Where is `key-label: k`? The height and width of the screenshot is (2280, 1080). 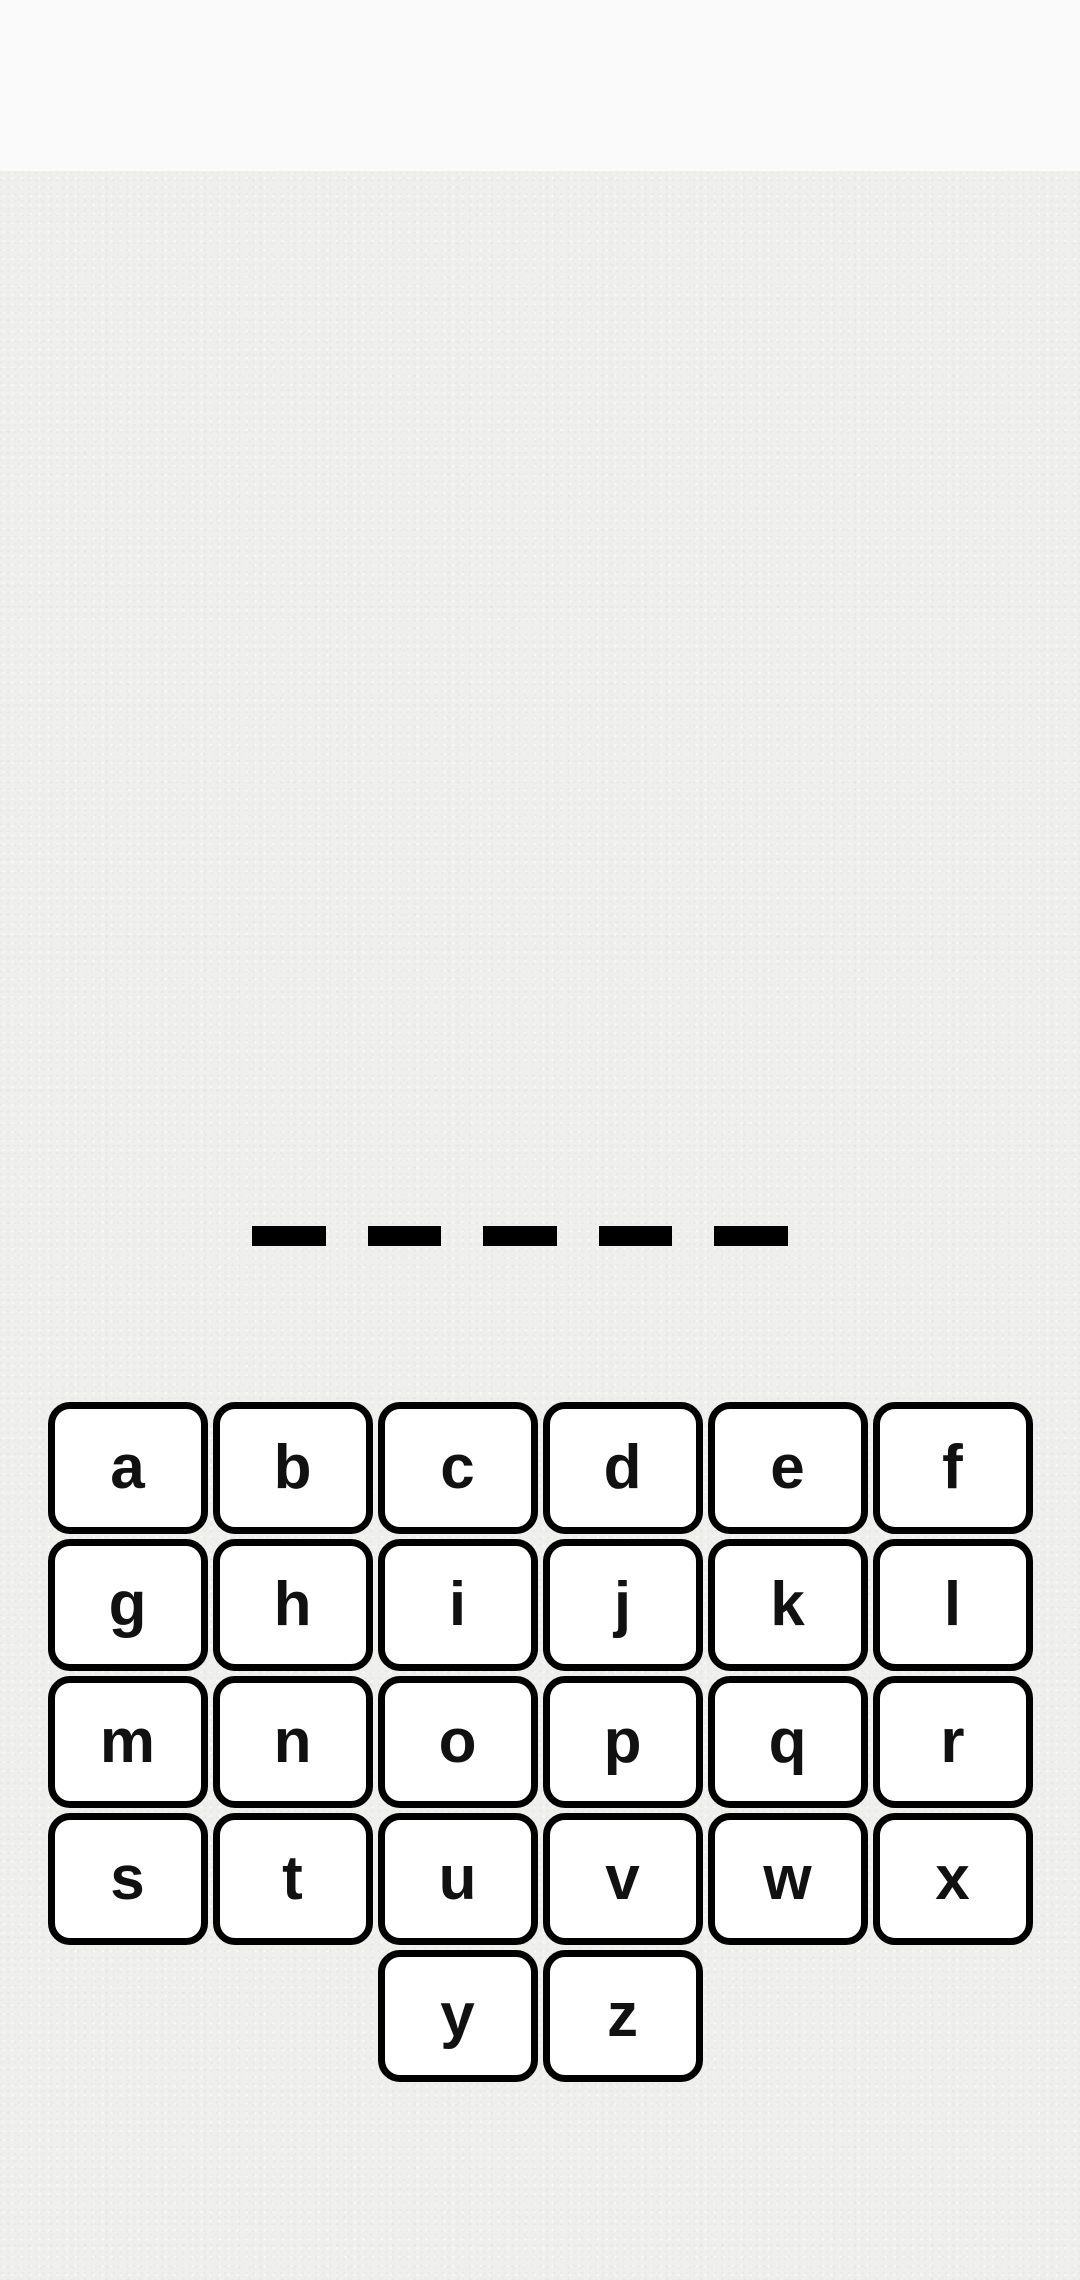 key-label: k is located at coordinates (787, 1604).